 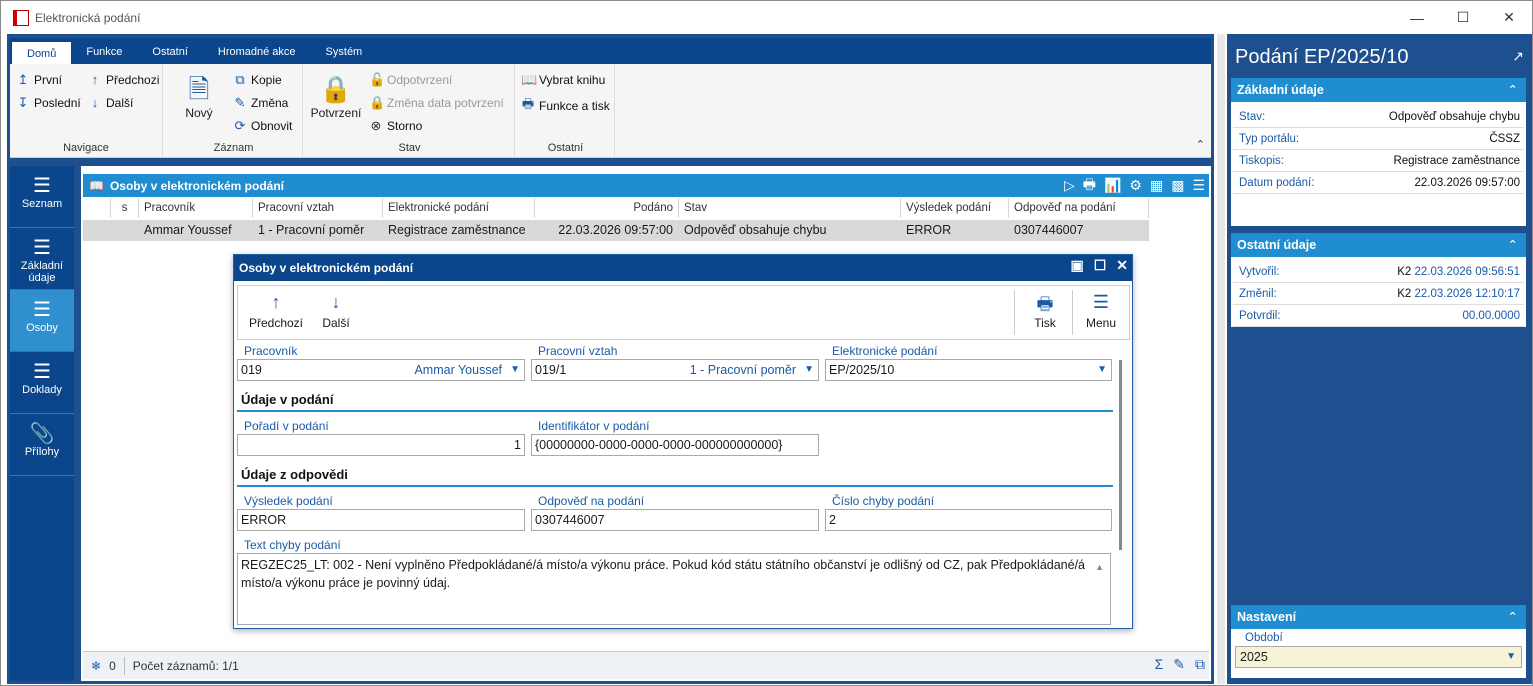 I want to click on refresh-button: ⟳ Obnovit, so click(x=263, y=126).